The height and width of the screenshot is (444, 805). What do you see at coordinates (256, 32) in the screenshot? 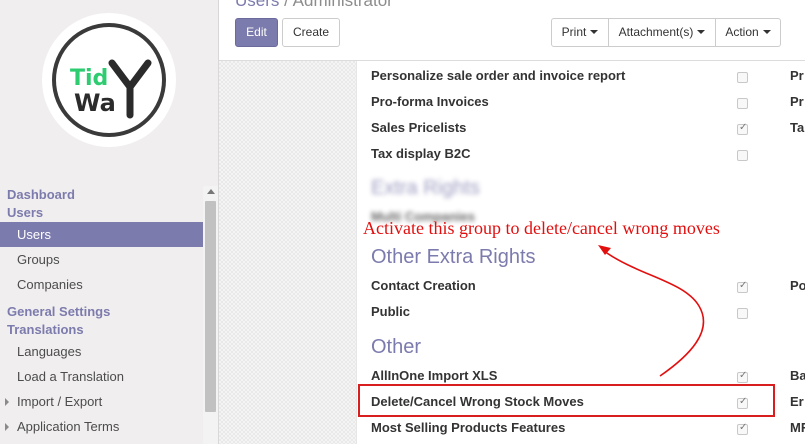
I see `edit-button: Edit` at bounding box center [256, 32].